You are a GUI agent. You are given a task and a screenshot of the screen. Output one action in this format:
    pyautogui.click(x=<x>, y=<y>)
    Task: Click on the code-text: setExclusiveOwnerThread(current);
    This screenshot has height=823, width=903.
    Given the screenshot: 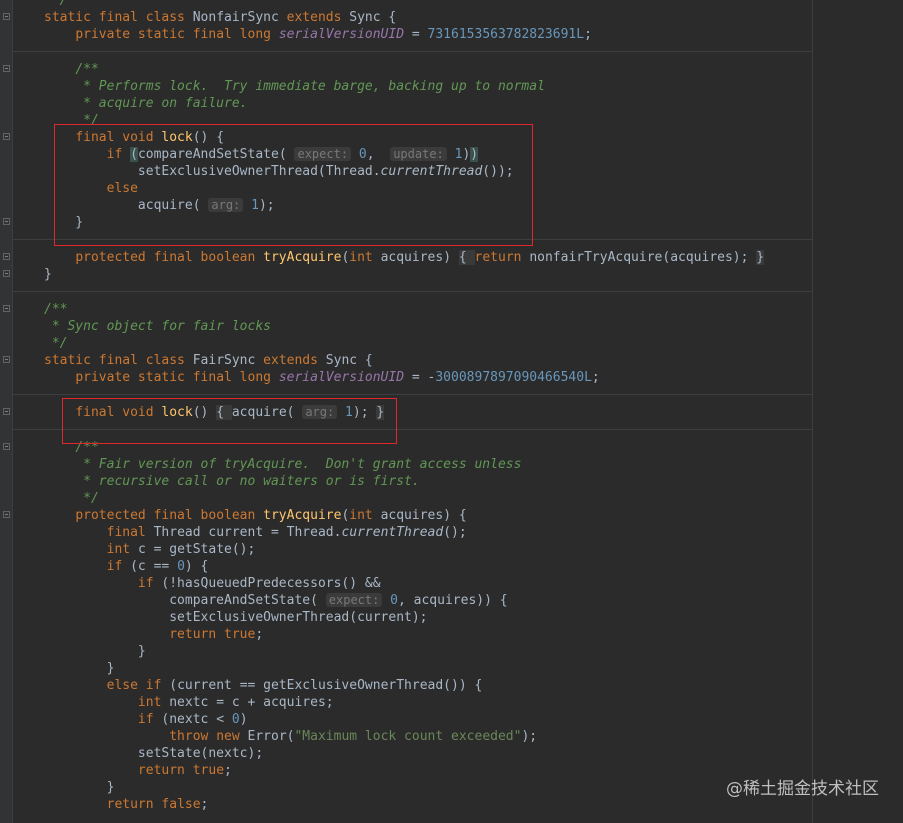 What is the action you would take?
    pyautogui.click(x=236, y=617)
    